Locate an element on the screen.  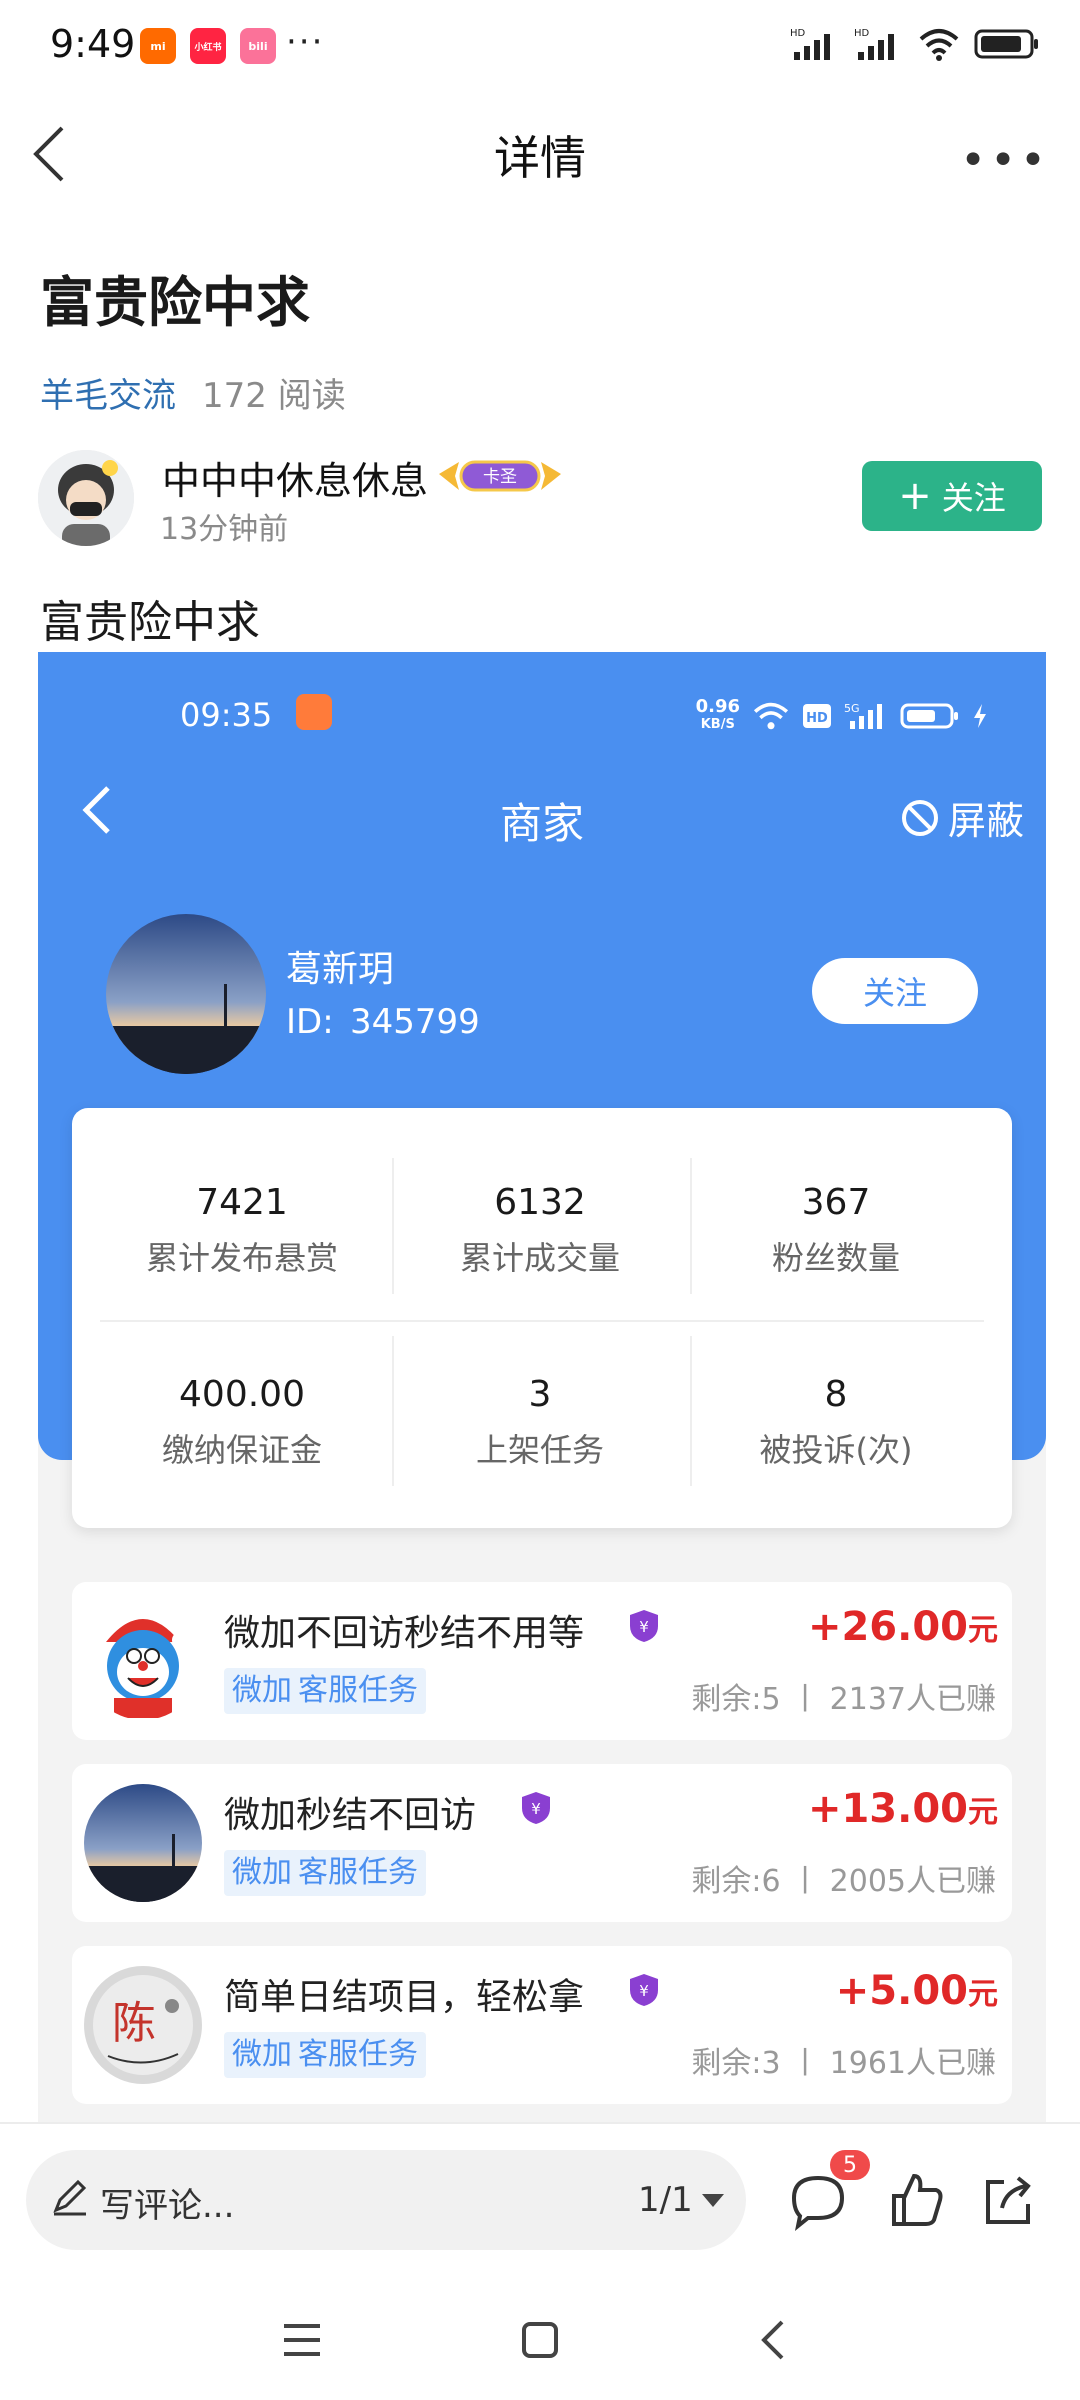
more-options-icon: ••• is located at coordinates (1005, 160).